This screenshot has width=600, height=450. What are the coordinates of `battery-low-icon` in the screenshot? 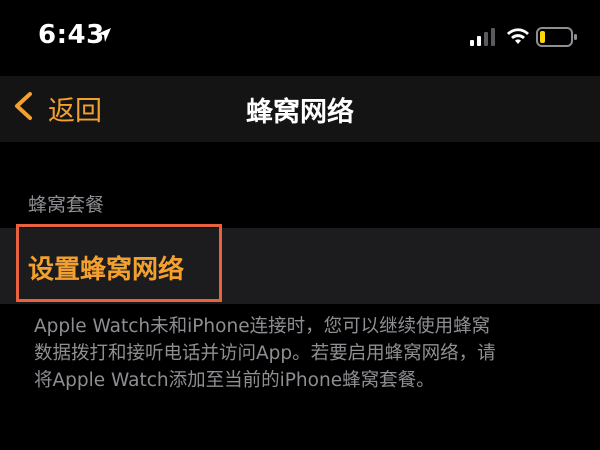 It's located at (557, 39).